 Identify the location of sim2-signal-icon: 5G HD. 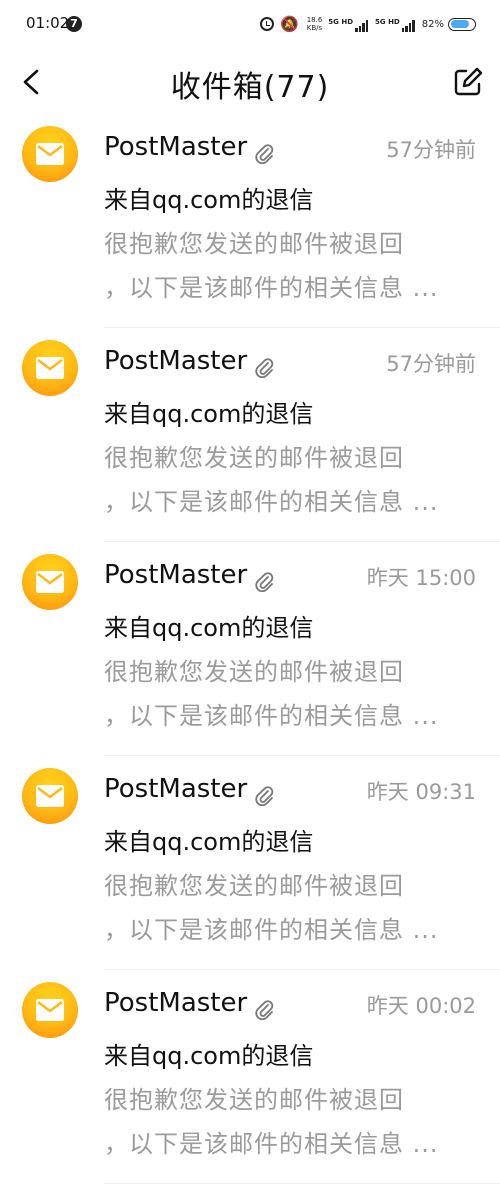
(395, 24).